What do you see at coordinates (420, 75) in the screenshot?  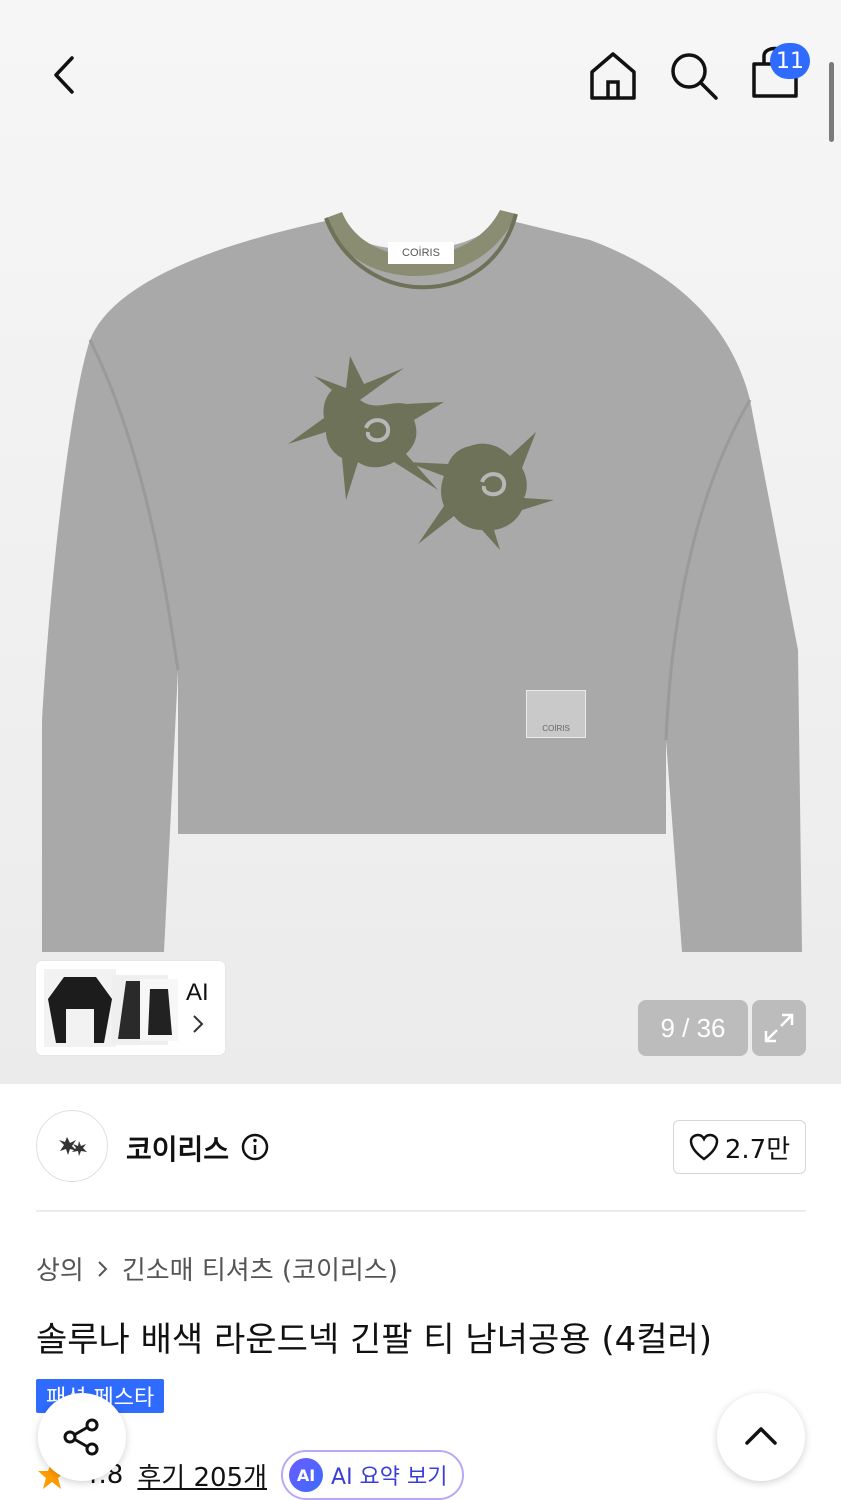 I see `top-navigation-bar: 11` at bounding box center [420, 75].